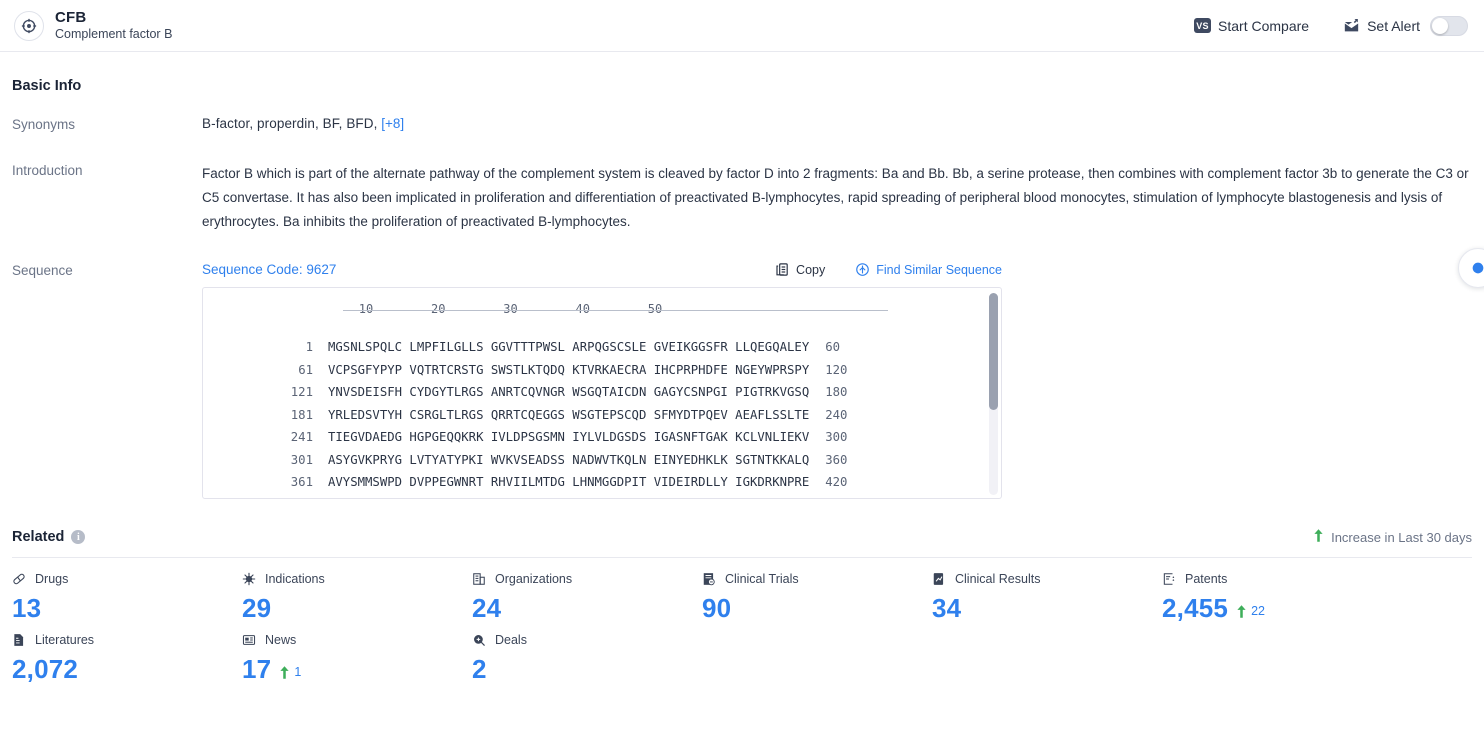  Describe the element at coordinates (998, 579) in the screenshot. I see `stat-label: Clinical Results` at that location.